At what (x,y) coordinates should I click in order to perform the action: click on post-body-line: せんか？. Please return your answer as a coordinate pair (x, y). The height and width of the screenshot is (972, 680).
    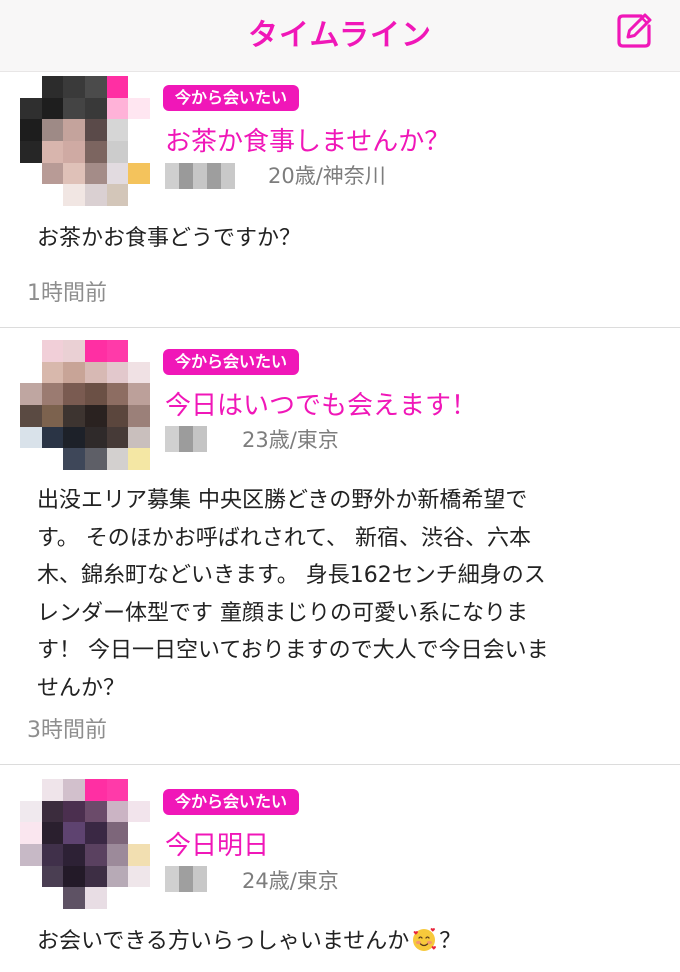
    Looking at the image, I should click on (81, 688).